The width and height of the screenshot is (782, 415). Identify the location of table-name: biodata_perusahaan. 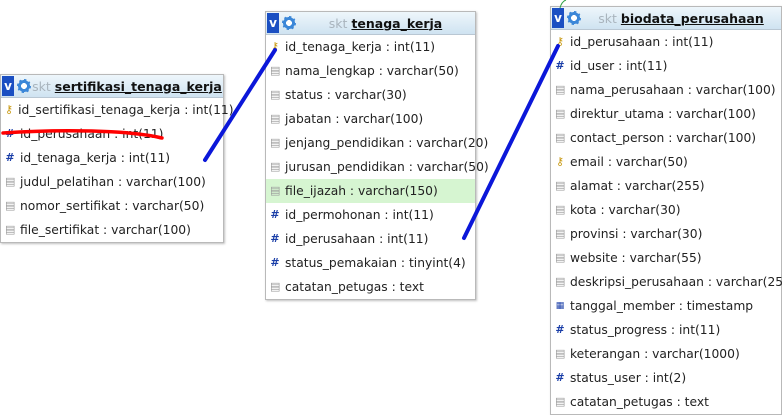
(692, 18).